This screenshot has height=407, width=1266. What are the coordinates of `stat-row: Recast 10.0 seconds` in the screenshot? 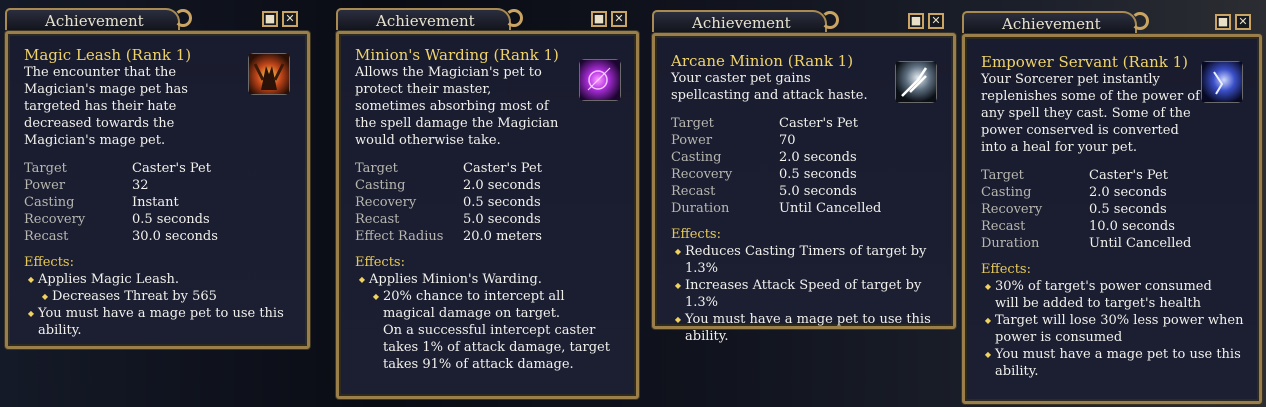 It's located at (1113, 226).